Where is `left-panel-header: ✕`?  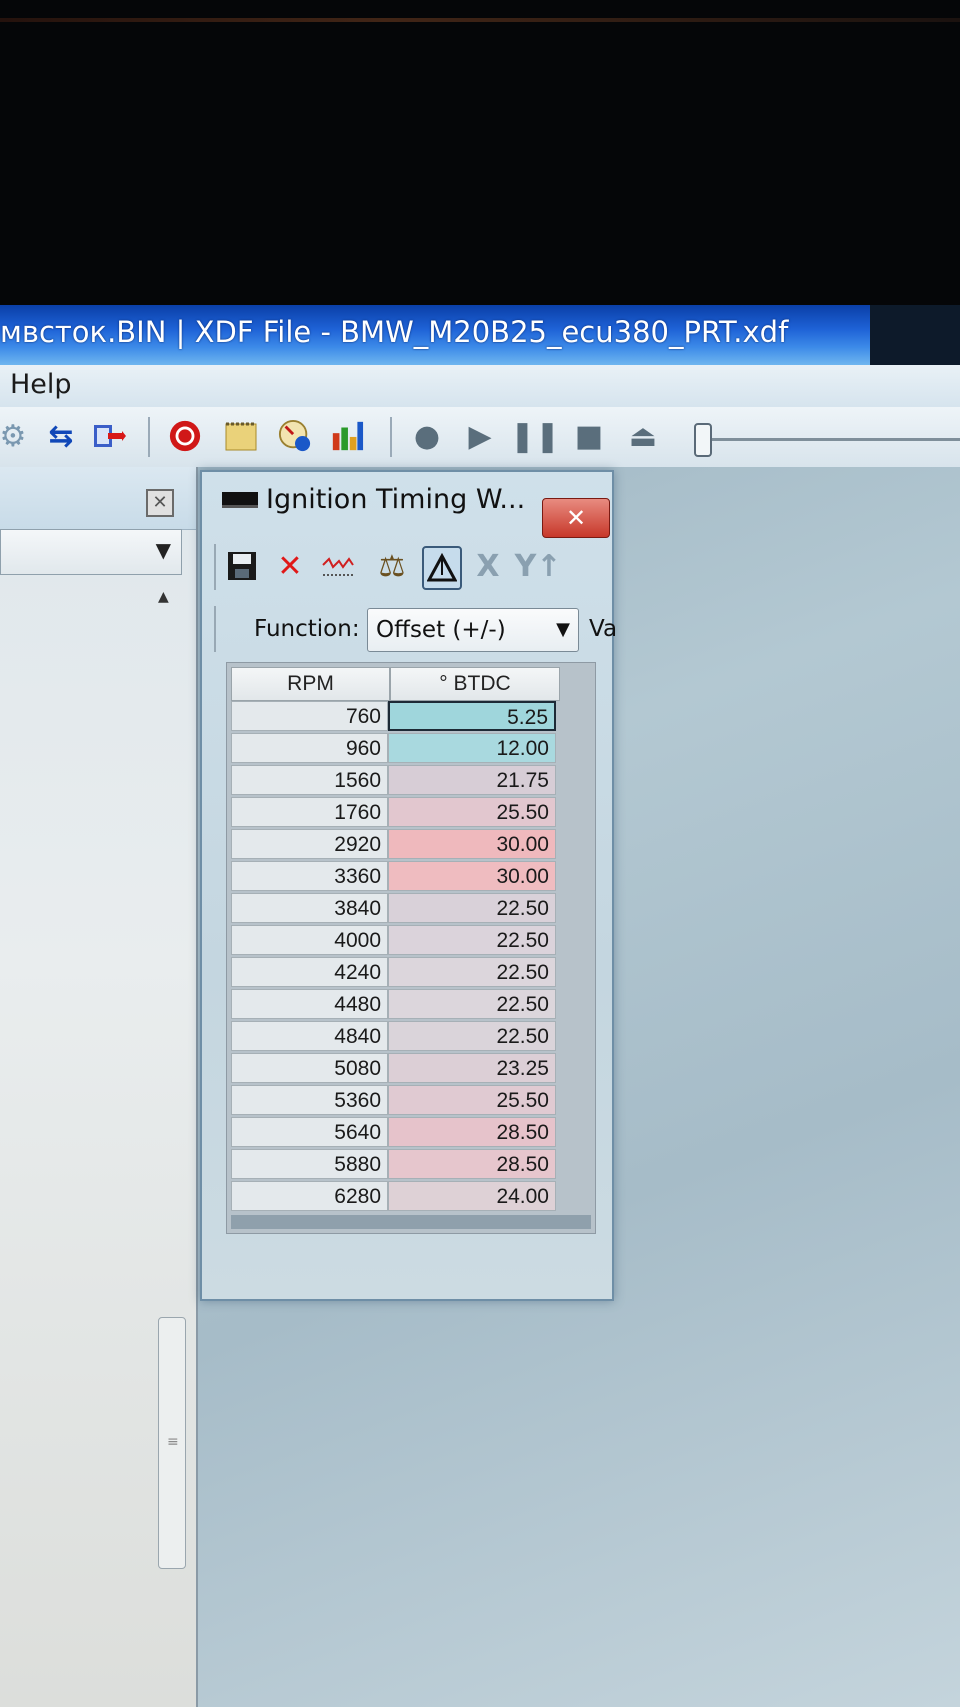 left-panel-header: ✕ is located at coordinates (98, 498).